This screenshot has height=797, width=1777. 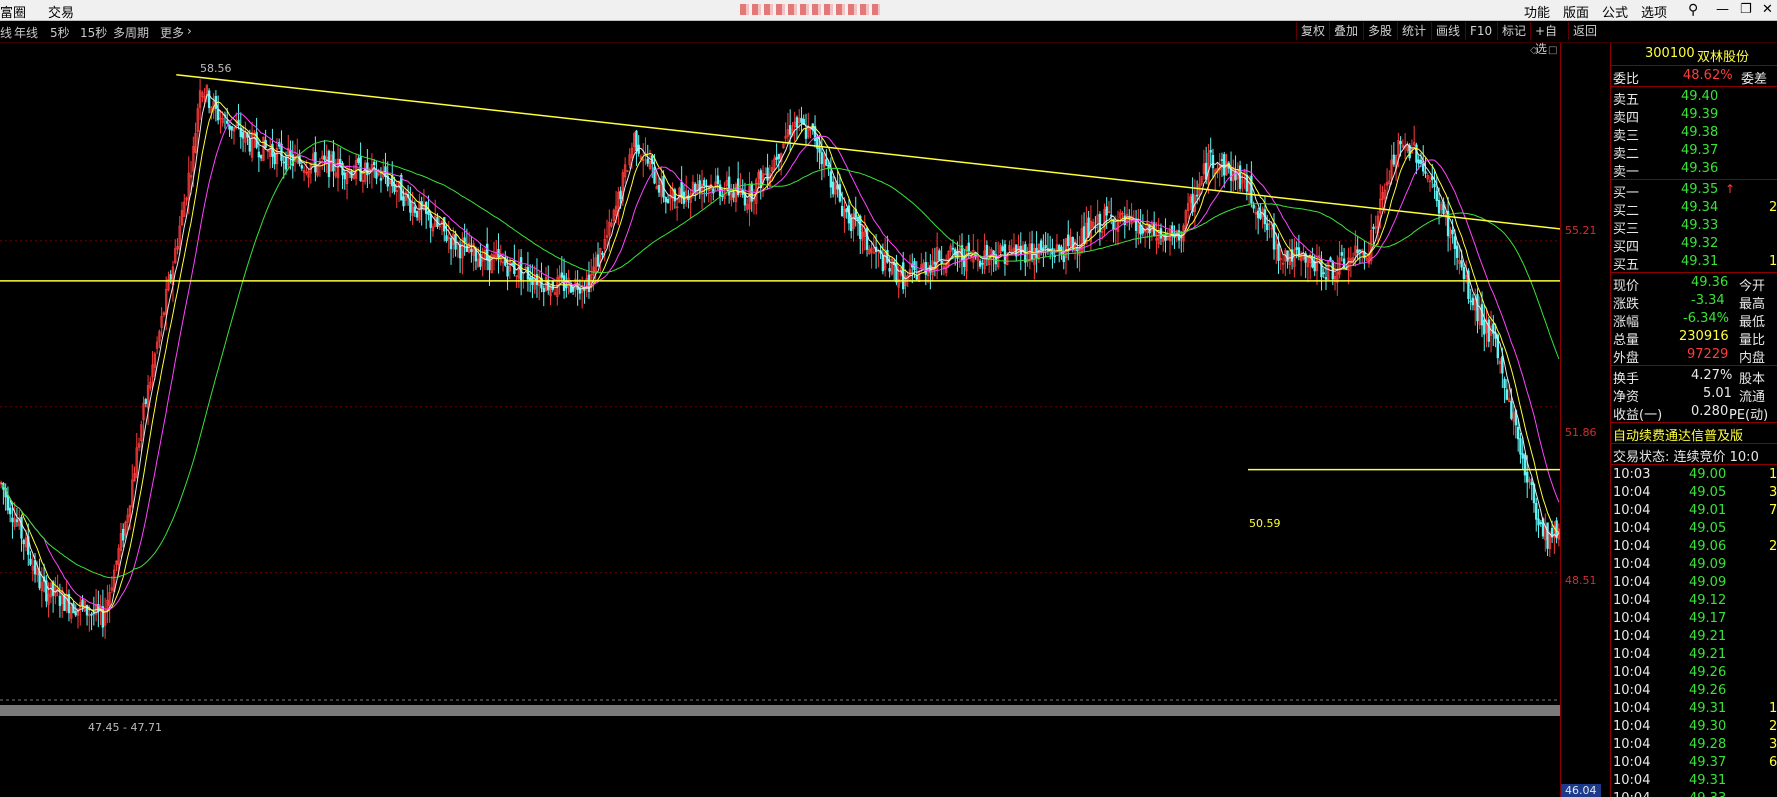 I want to click on tick-row: 10:04 49.28 3, so click(x=1694, y=745).